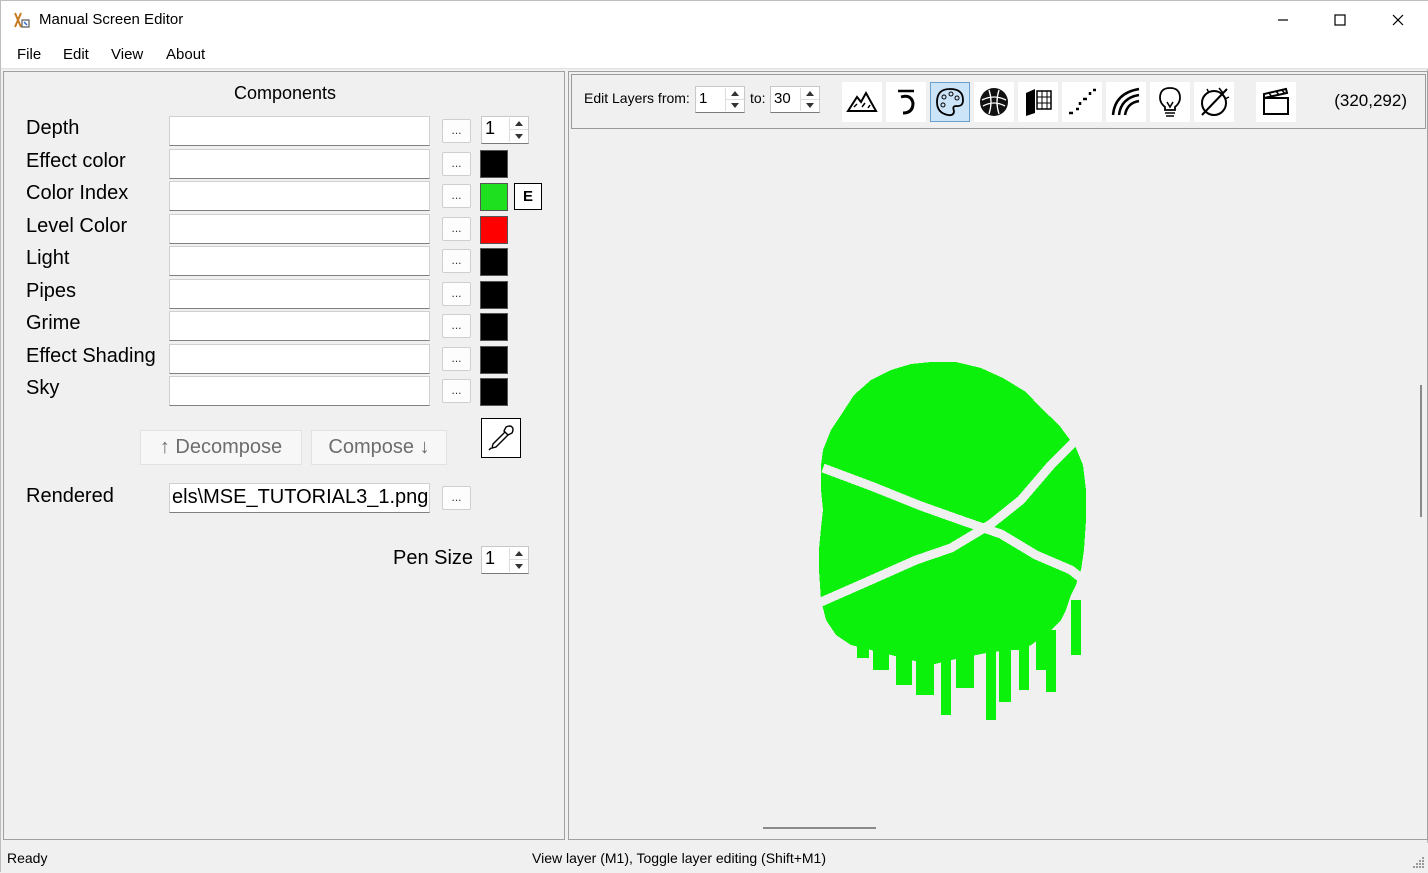 The image size is (1428, 873). I want to click on label-pen-size: Pen Size, so click(433, 558).